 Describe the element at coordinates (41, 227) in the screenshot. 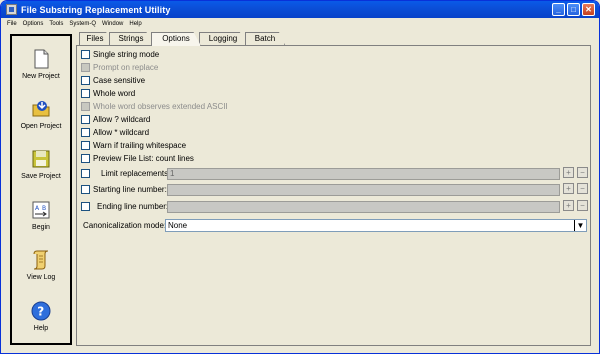

I see `begin-label: Begin` at that location.